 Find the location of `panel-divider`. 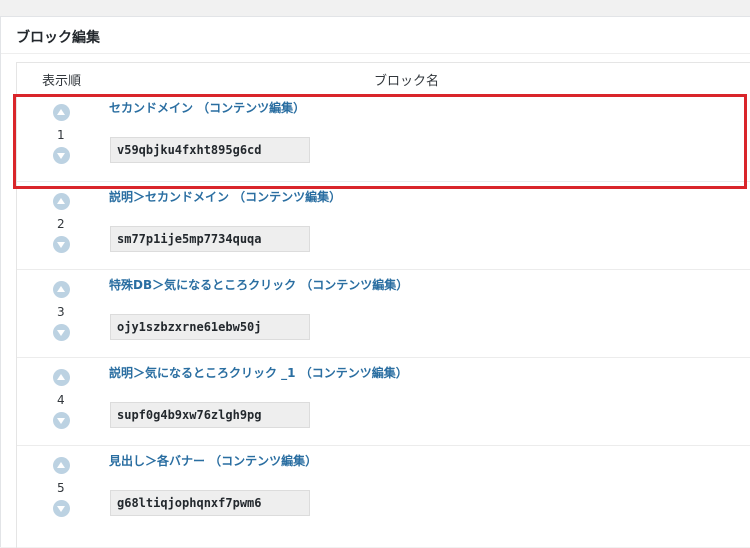

panel-divider is located at coordinates (375, 53).